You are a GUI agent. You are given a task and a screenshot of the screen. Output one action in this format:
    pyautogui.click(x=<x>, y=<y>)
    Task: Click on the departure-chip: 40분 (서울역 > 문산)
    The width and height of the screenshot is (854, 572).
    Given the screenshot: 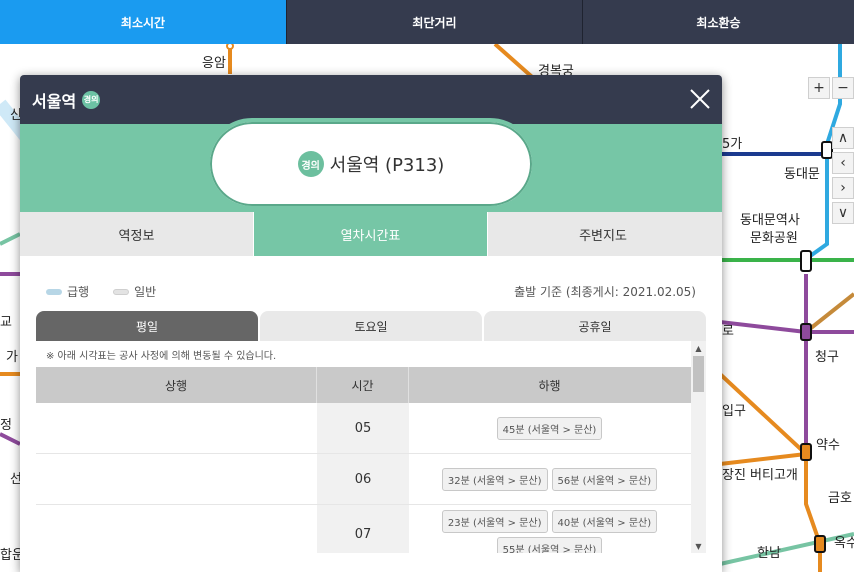 What is the action you would take?
    pyautogui.click(x=604, y=521)
    